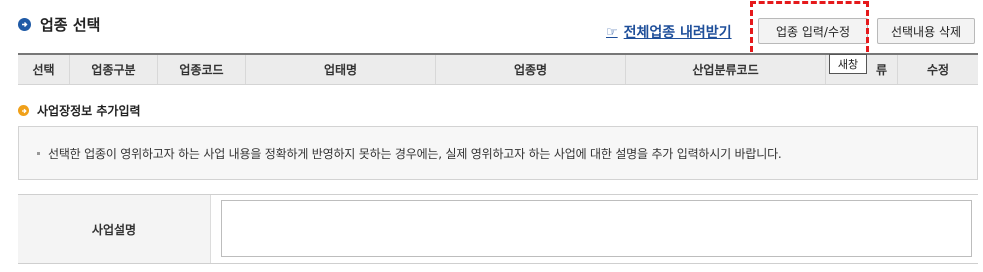 This screenshot has height=272, width=983. Describe the element at coordinates (938, 70) in the screenshot. I see `col-edit: 수정` at that location.